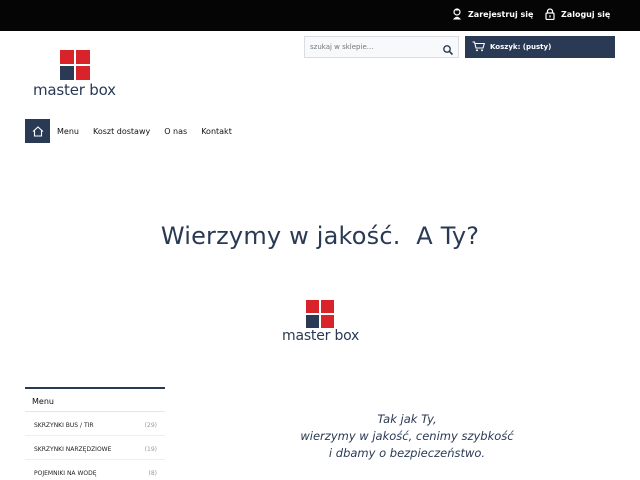  Describe the element at coordinates (73, 449) in the screenshot. I see `sidebar-item-label: Skrzynki narzędziowe` at that location.